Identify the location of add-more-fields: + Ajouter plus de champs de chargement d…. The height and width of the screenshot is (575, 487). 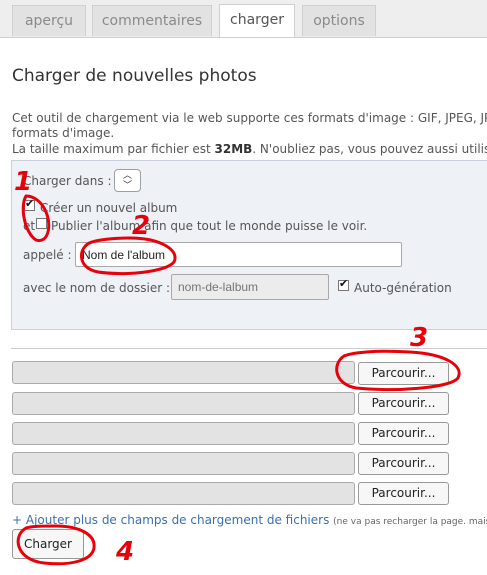
(249, 520).